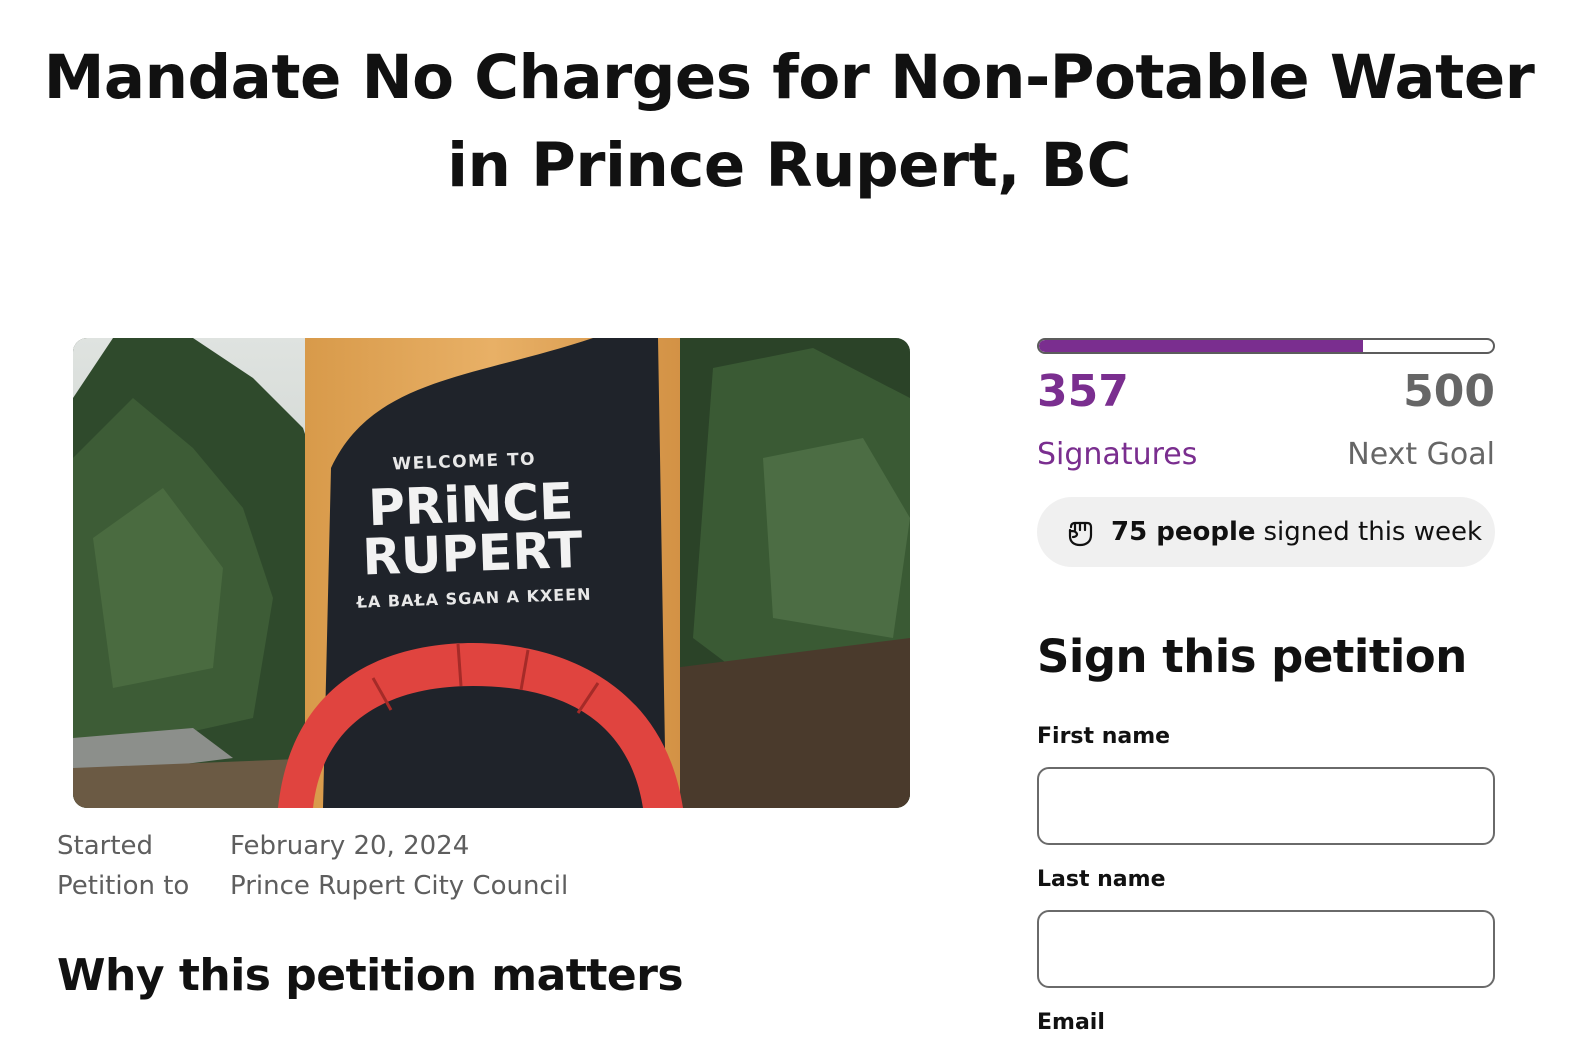  I want to click on weekly-count: 75 people, so click(1183, 532).